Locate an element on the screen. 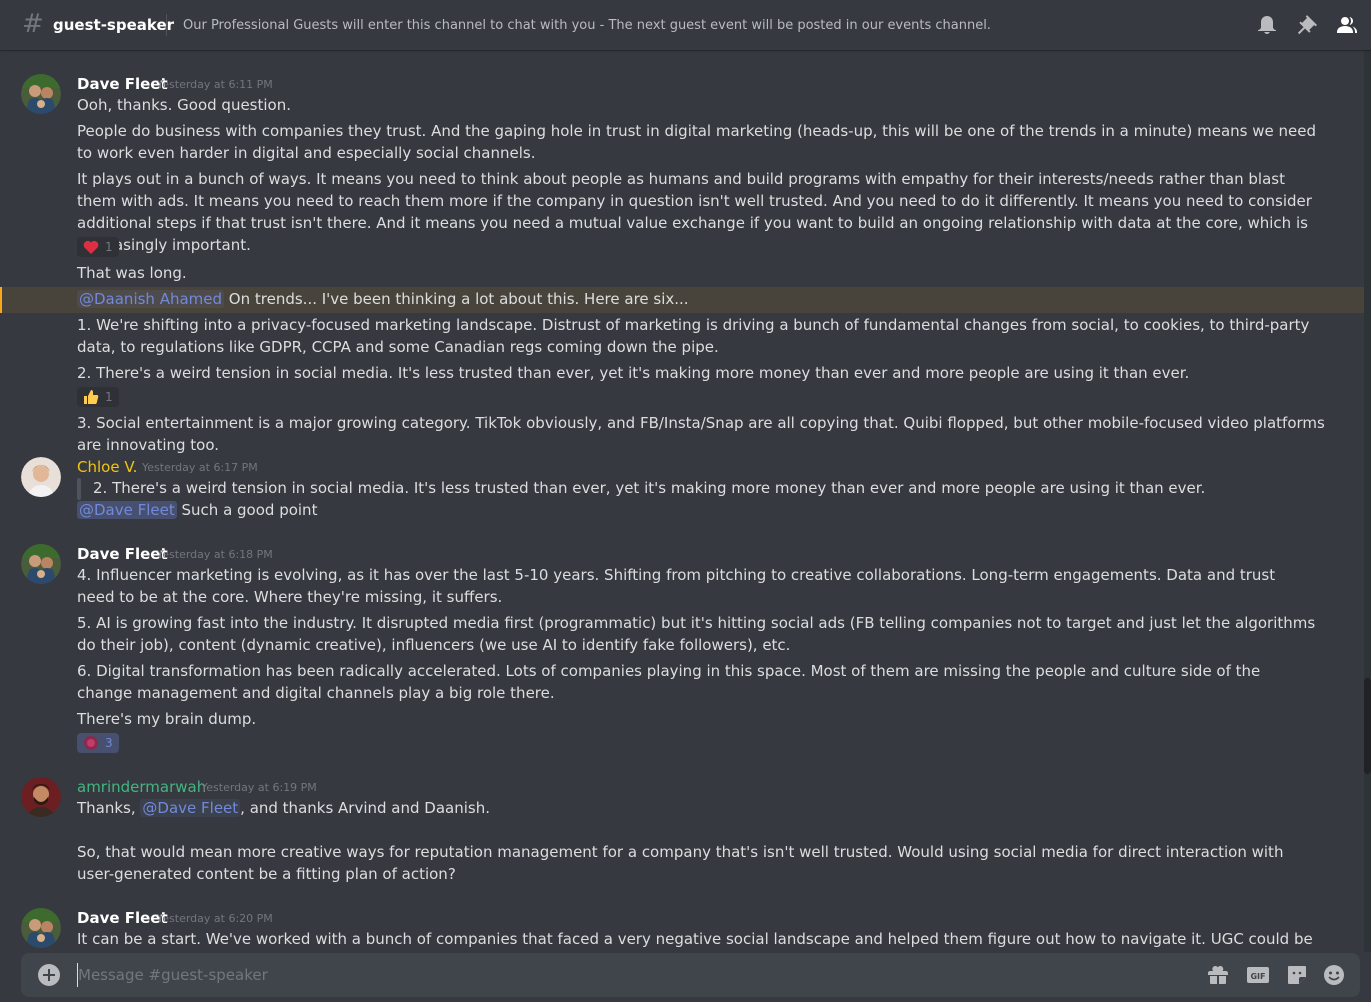 This screenshot has height=1002, width=1371. notification-bell-icon is located at coordinates (1267, 25).